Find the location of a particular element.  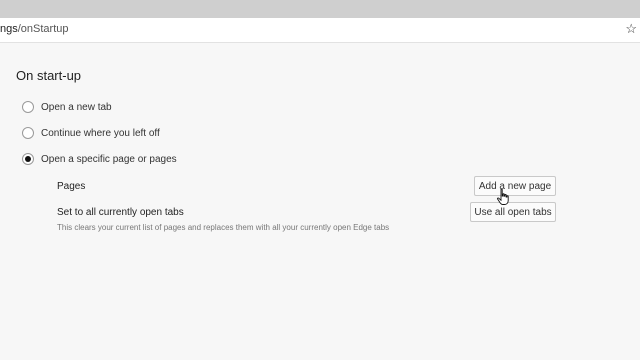

hand-pointer-icon is located at coordinates (503, 196).